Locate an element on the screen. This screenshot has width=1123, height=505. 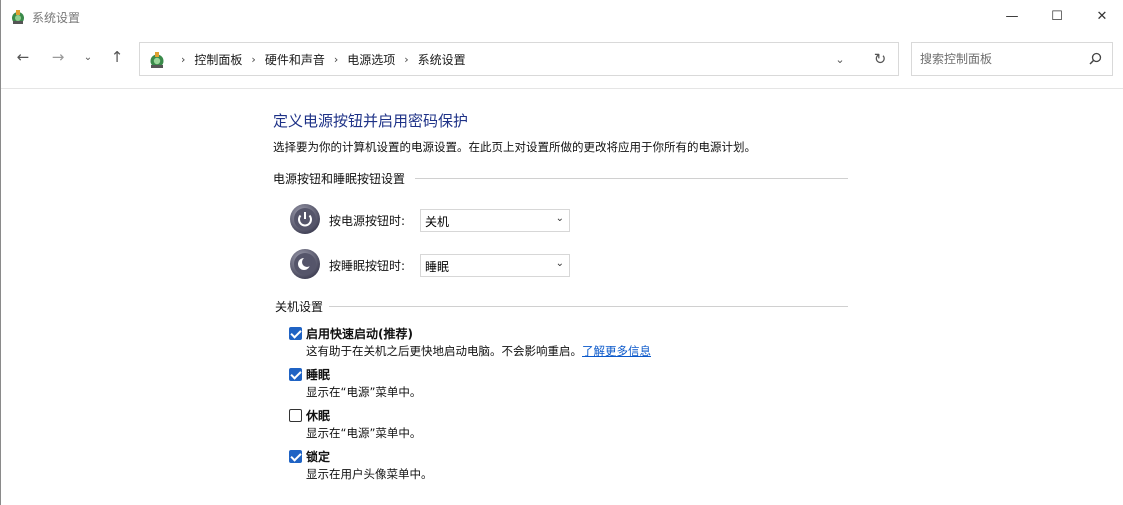
arrow-left-icon: ← is located at coordinates (23, 57).